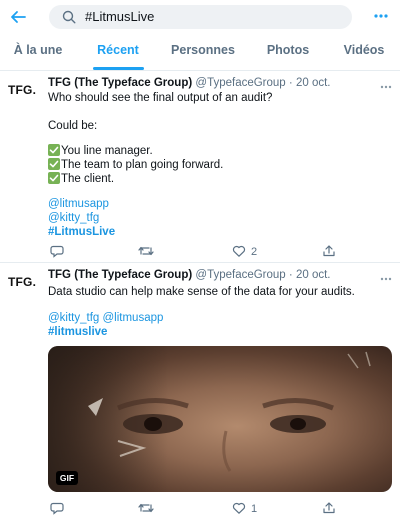 The height and width of the screenshot is (519, 400). What do you see at coordinates (81, 232) in the screenshot?
I see `hashtag-link: #LitmusLive` at bounding box center [81, 232].